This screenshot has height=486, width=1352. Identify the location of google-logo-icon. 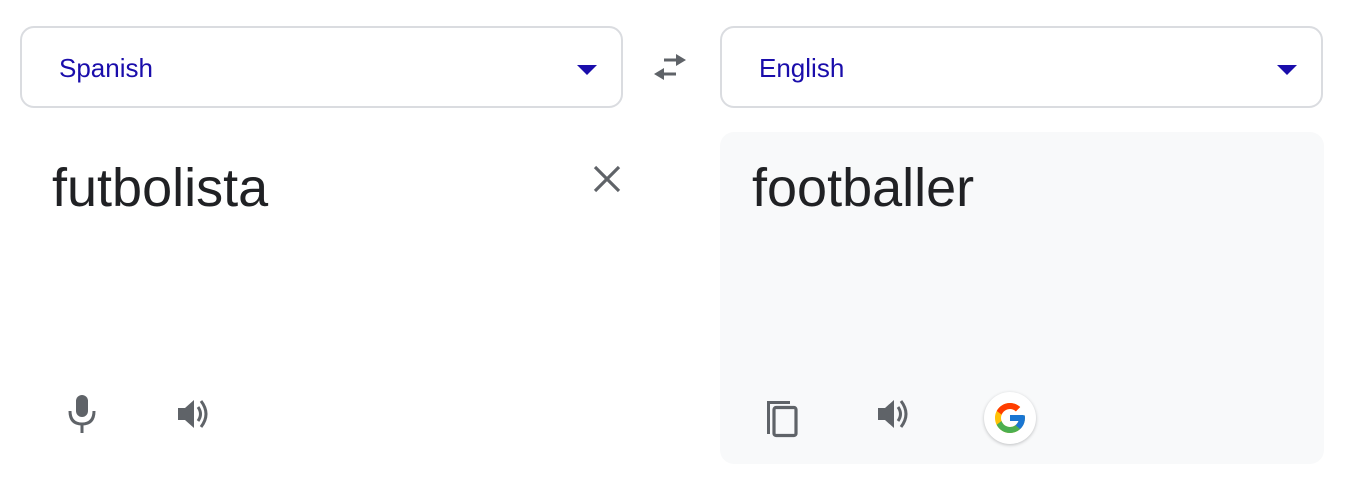
(1010, 418).